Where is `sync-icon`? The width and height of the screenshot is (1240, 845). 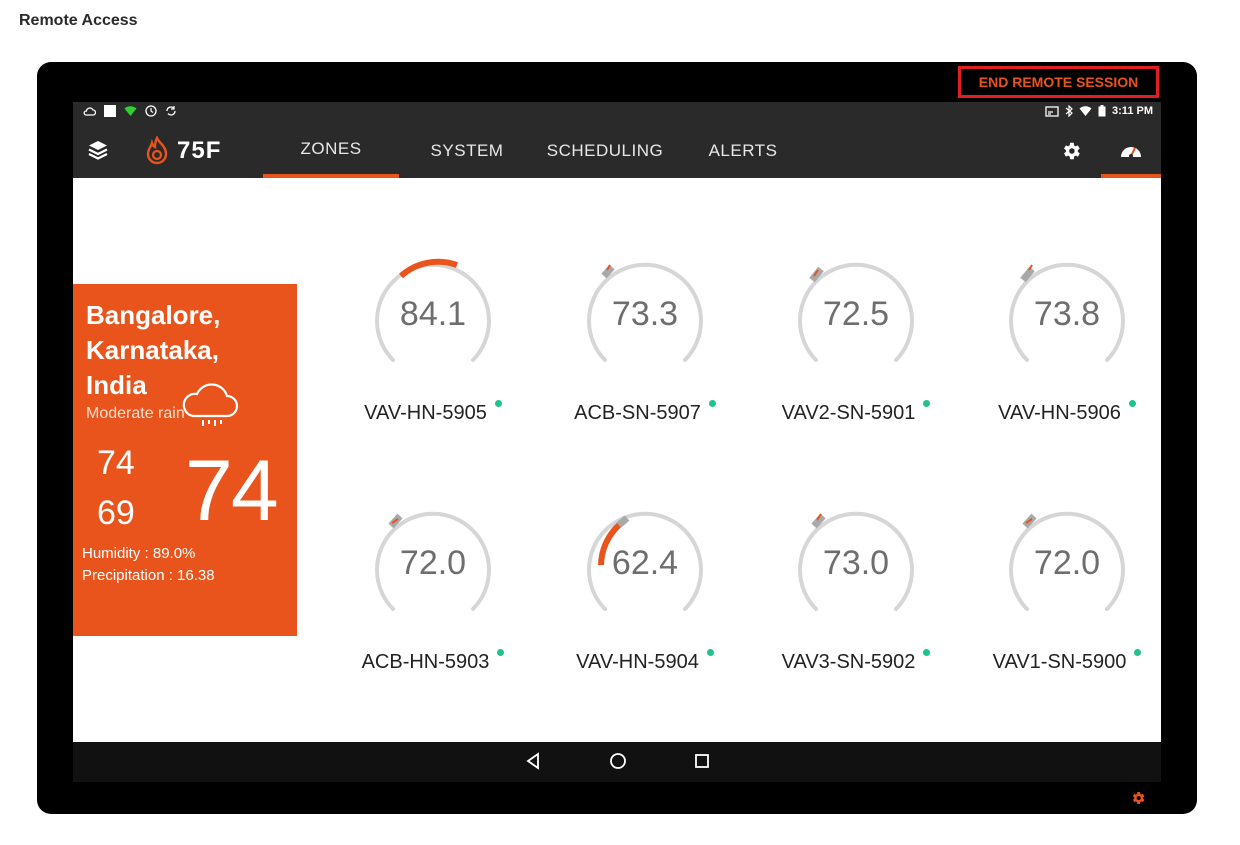 sync-icon is located at coordinates (171, 111).